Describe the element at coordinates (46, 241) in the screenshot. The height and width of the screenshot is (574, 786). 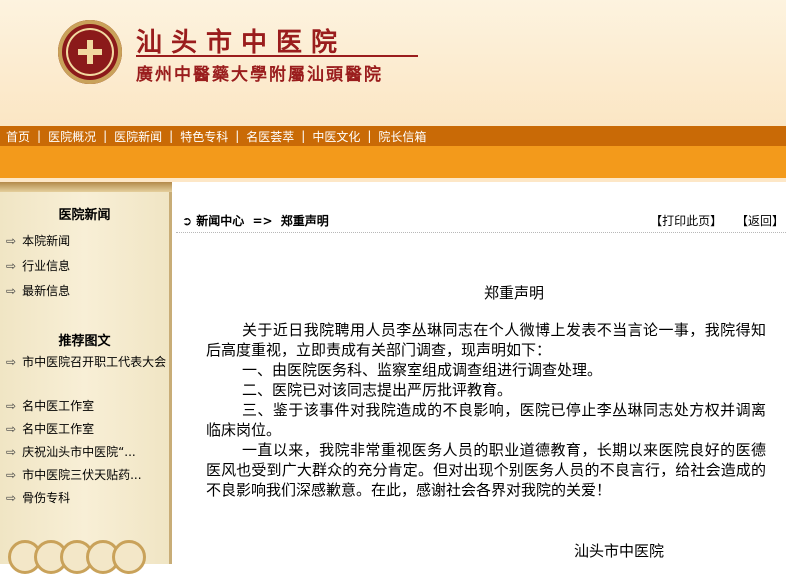
I see `sidebar-item-label: 本院新闻` at that location.